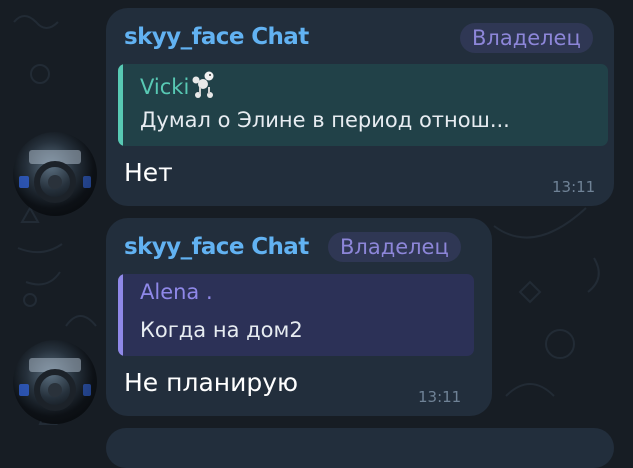 Image resolution: width=633 pixels, height=468 pixels. What do you see at coordinates (296, 315) in the screenshot?
I see `reply-quote: Alena . Когда на дом2` at bounding box center [296, 315].